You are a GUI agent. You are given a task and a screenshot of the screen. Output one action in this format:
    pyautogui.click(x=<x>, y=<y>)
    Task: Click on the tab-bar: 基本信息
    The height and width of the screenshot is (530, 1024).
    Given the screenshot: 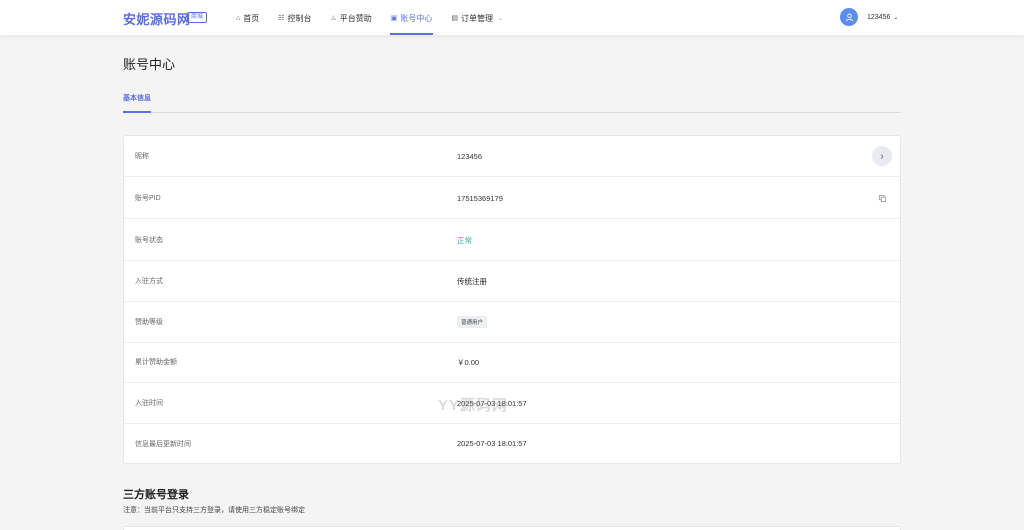 What is the action you would take?
    pyautogui.click(x=512, y=99)
    